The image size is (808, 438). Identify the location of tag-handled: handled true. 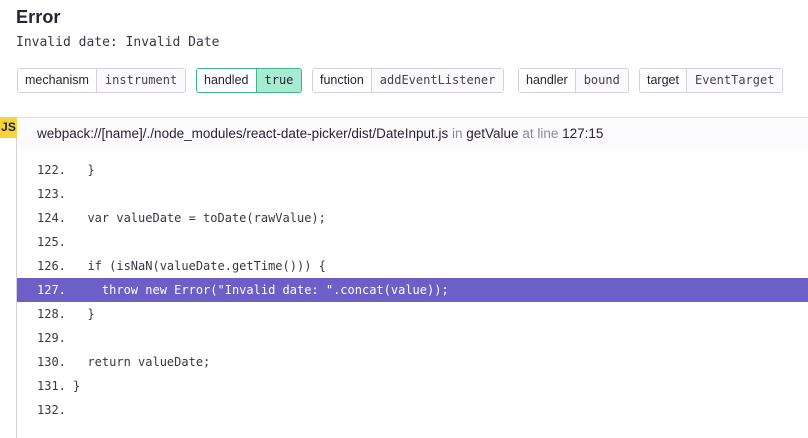
(249, 80).